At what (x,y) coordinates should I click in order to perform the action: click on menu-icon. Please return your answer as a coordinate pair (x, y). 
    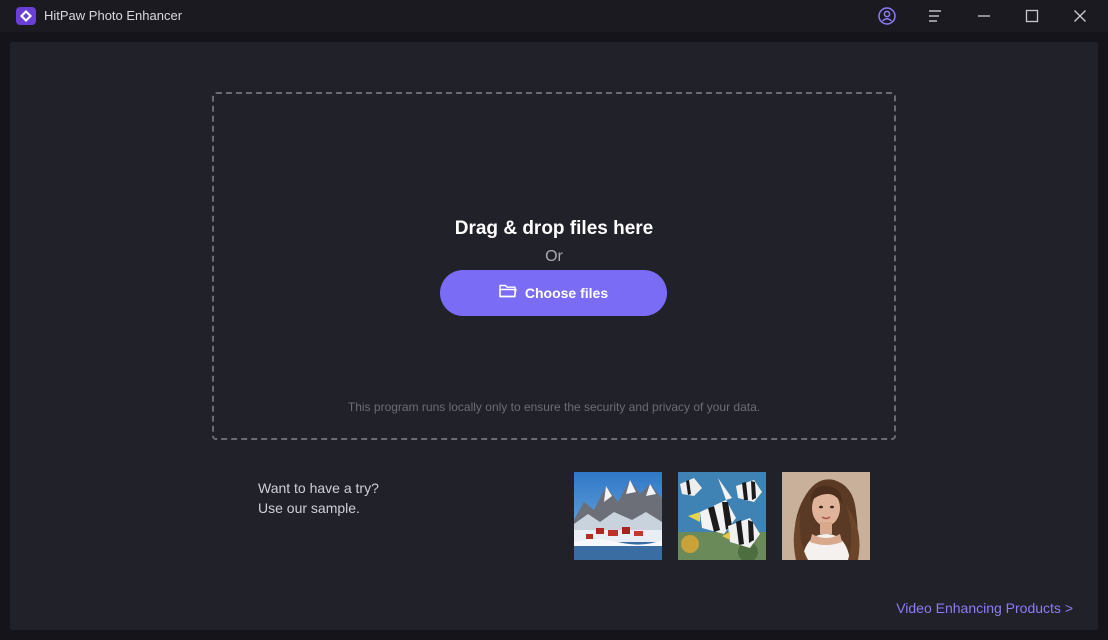
    Looking at the image, I should click on (935, 16).